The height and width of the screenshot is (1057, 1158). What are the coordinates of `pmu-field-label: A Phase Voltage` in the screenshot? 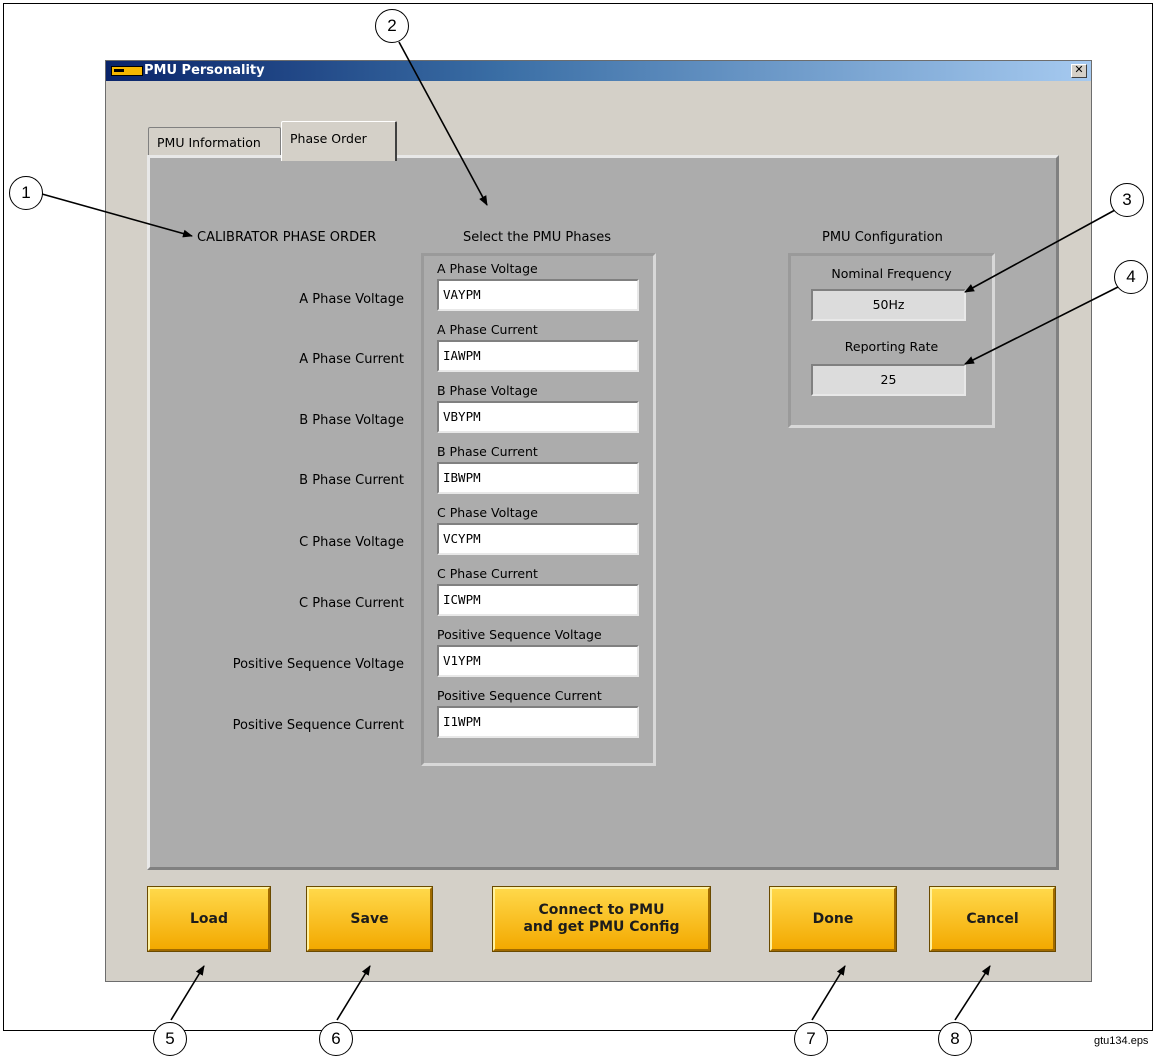 It's located at (487, 268).